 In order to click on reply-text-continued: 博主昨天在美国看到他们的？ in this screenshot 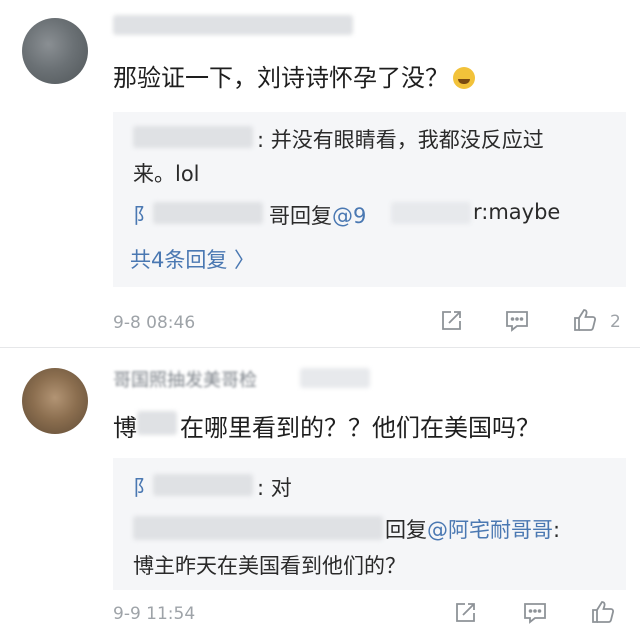, I will do `click(269, 566)`.